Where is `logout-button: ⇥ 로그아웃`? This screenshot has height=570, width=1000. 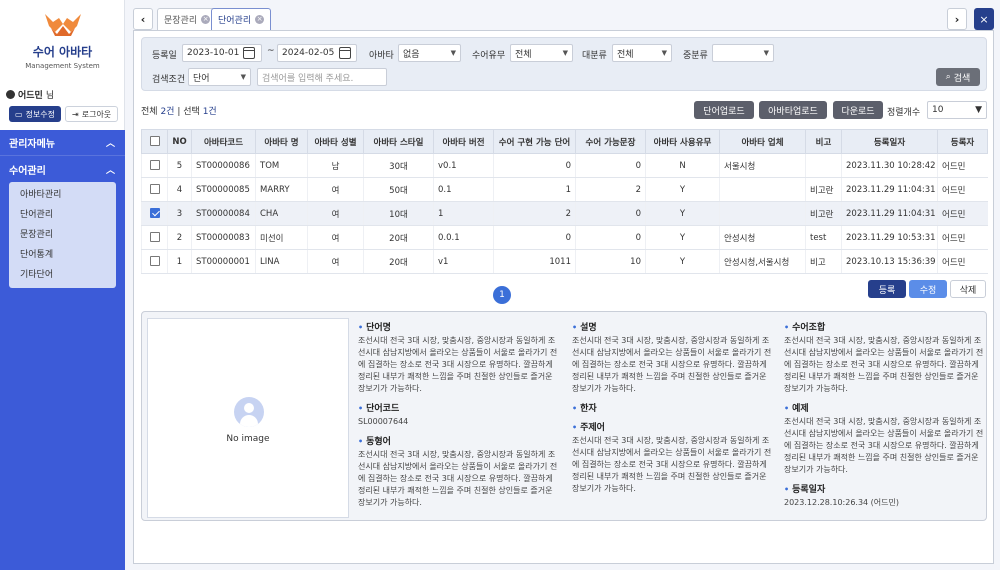
logout-button: ⇥ 로그아웃 is located at coordinates (92, 114).